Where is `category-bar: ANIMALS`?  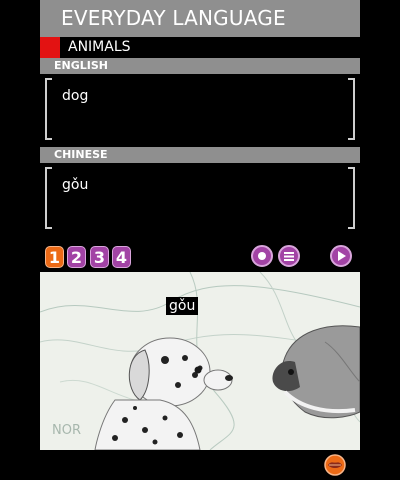 category-bar: ANIMALS is located at coordinates (200, 47).